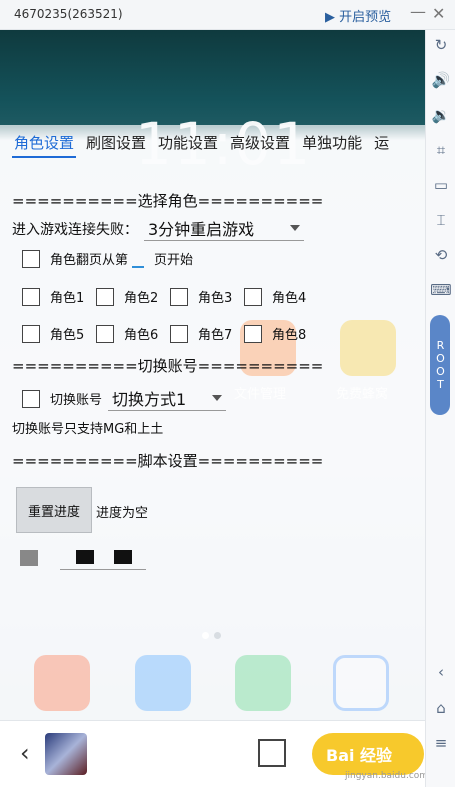 This screenshot has height=787, width=455. I want to click on switch-account-row: 切换账号 切换方式1, so click(124, 398).